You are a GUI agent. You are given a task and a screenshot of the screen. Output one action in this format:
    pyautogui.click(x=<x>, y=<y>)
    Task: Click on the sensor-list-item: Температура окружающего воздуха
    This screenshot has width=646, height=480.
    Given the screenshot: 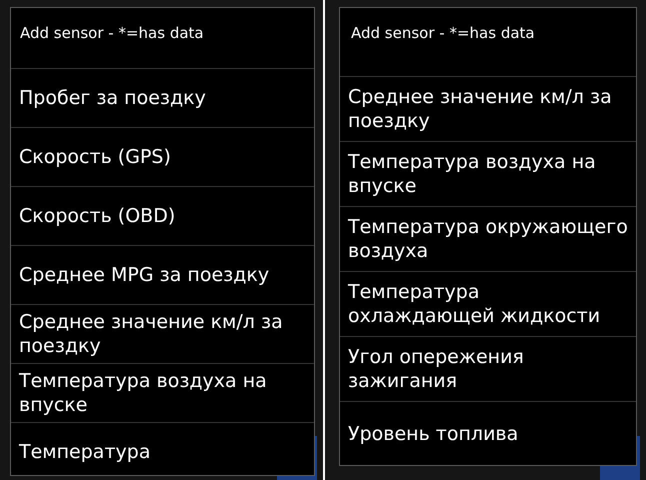 What is the action you would take?
    pyautogui.click(x=488, y=239)
    